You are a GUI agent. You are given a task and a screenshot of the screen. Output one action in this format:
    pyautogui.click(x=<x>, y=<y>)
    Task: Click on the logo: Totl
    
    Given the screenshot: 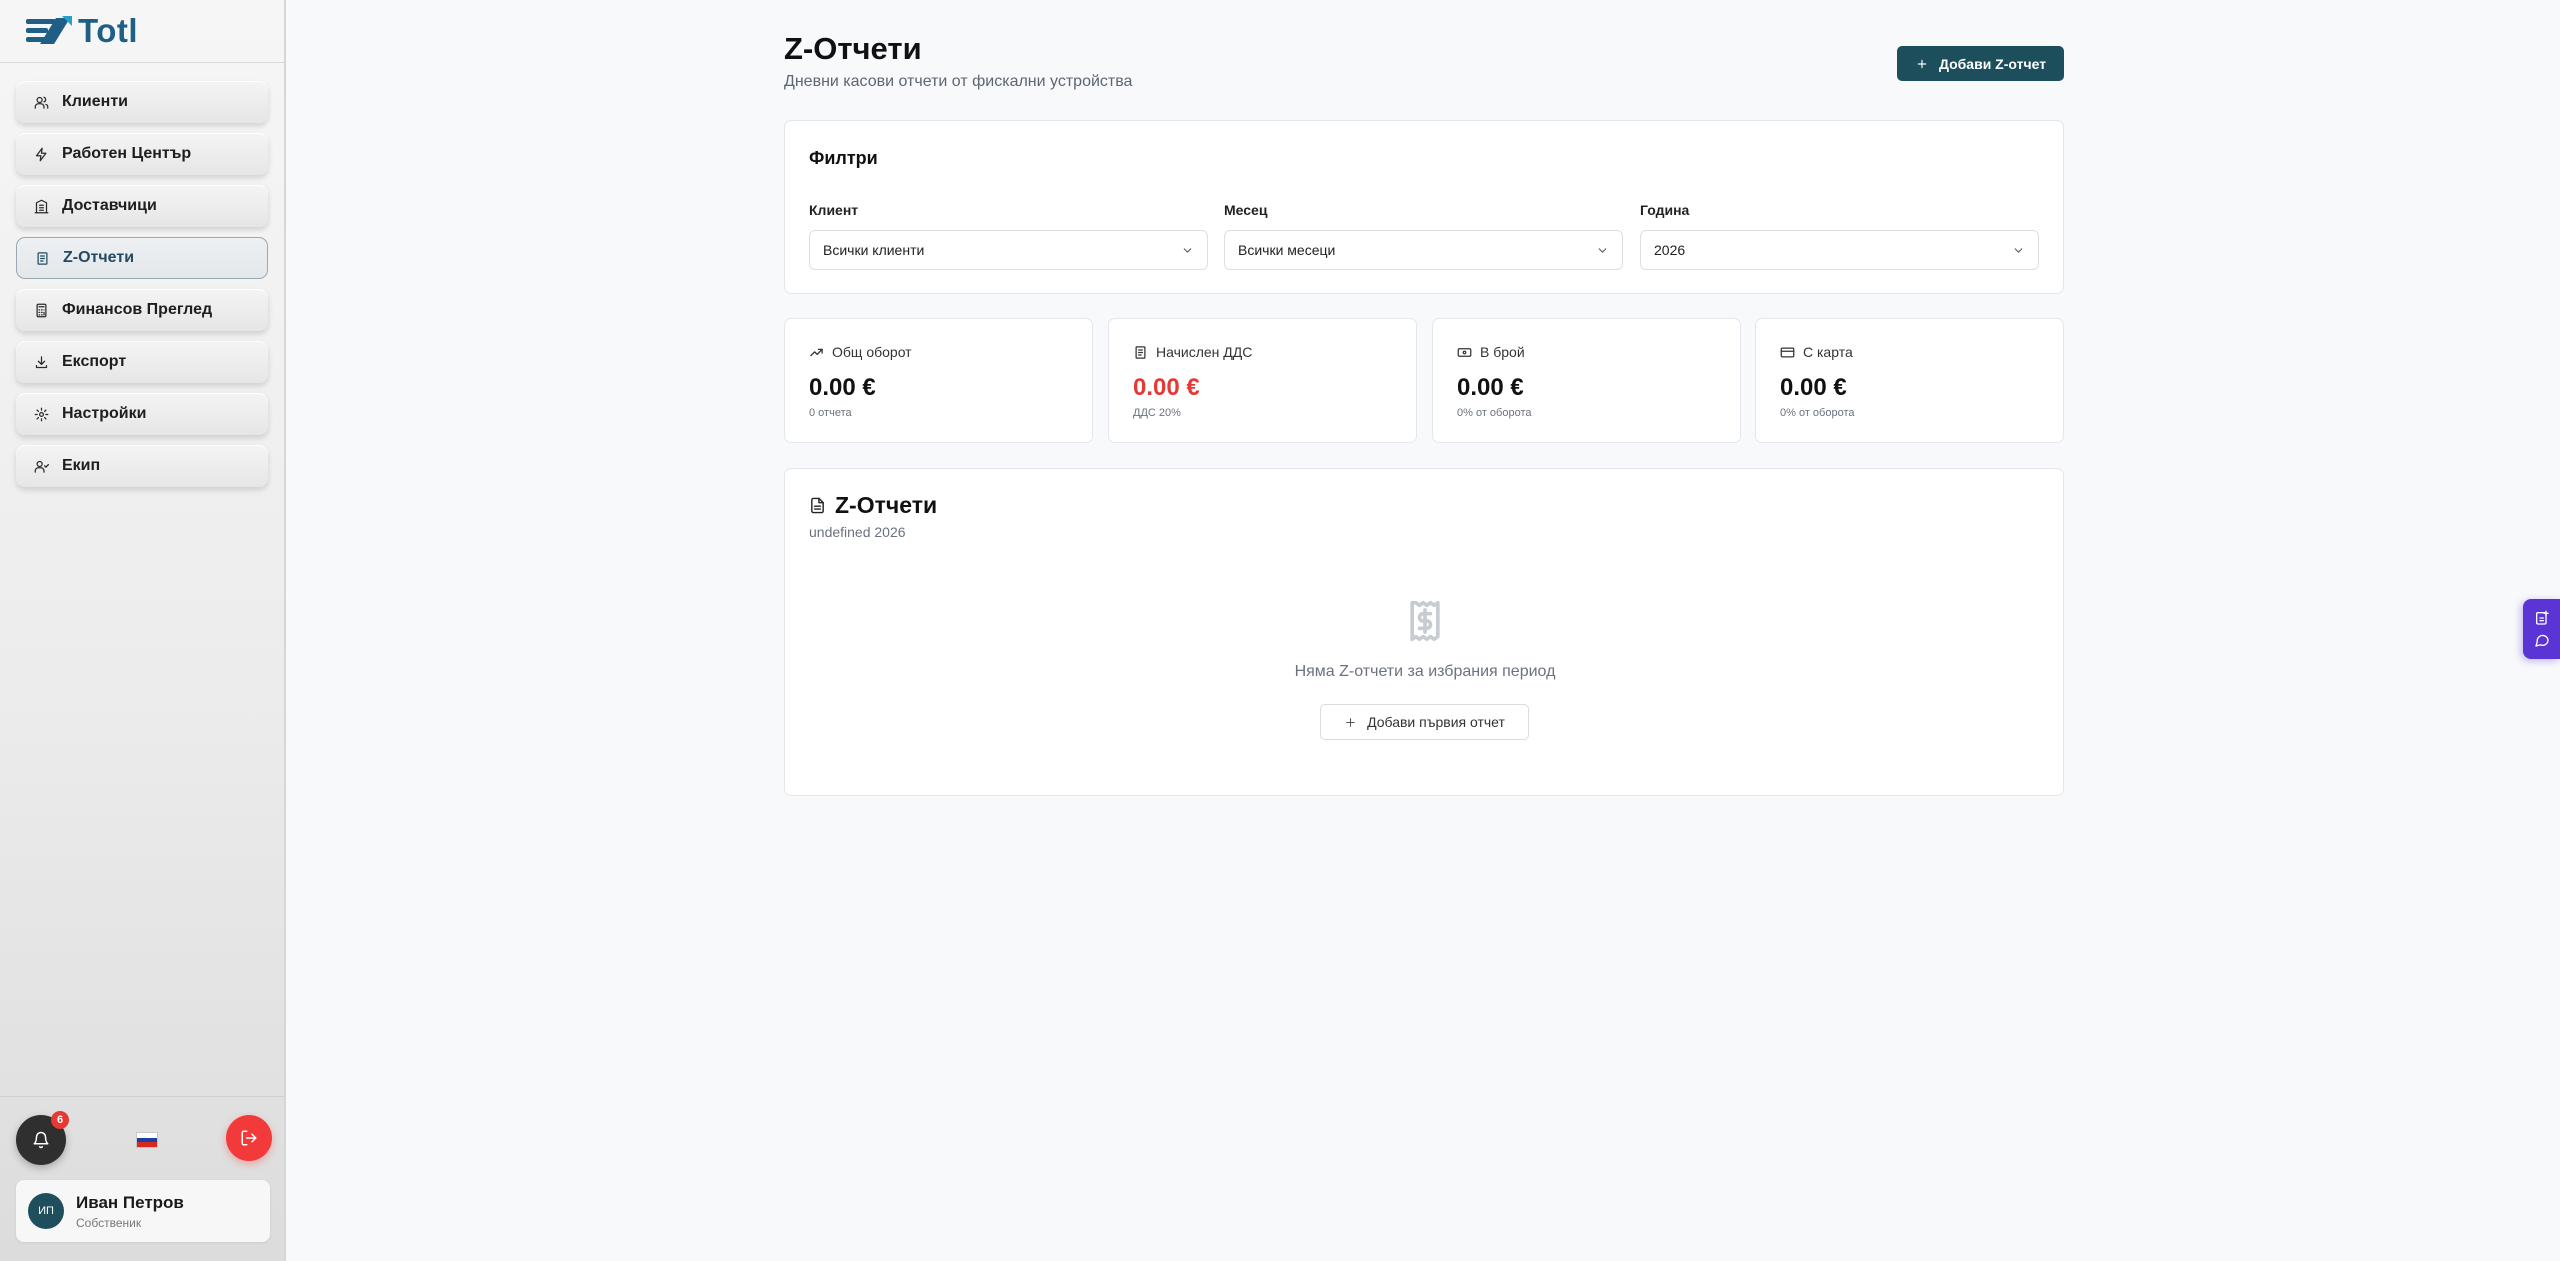 What is the action you would take?
    pyautogui.click(x=142, y=31)
    